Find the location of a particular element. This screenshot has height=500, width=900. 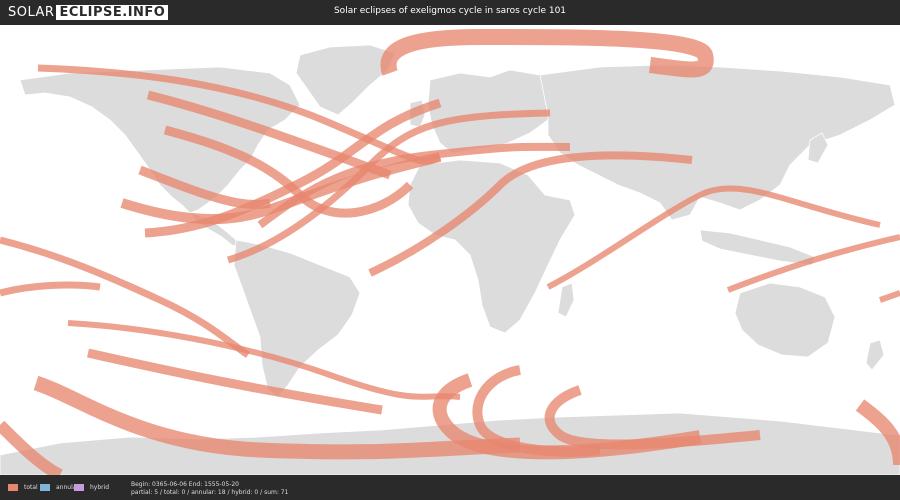

land-australia is located at coordinates (785, 320).